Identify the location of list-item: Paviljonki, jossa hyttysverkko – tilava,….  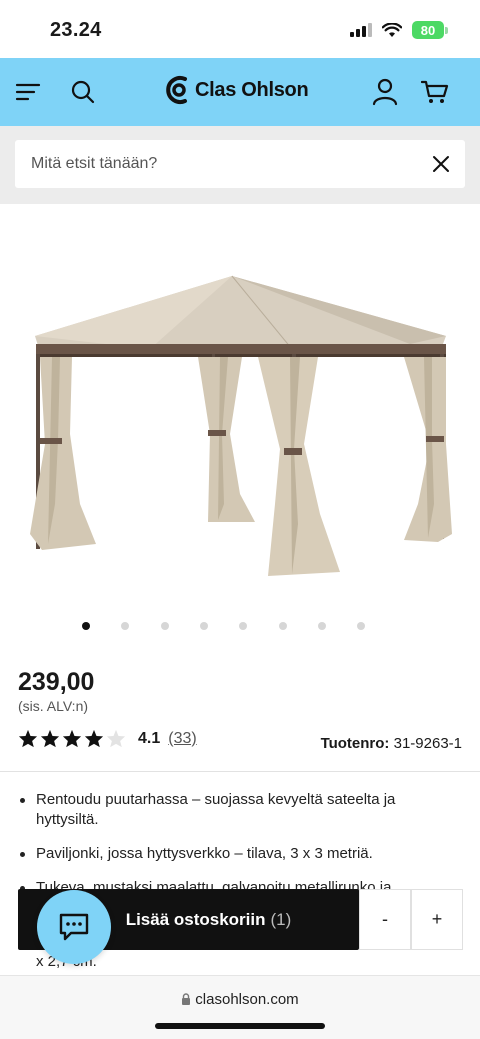
(218, 854).